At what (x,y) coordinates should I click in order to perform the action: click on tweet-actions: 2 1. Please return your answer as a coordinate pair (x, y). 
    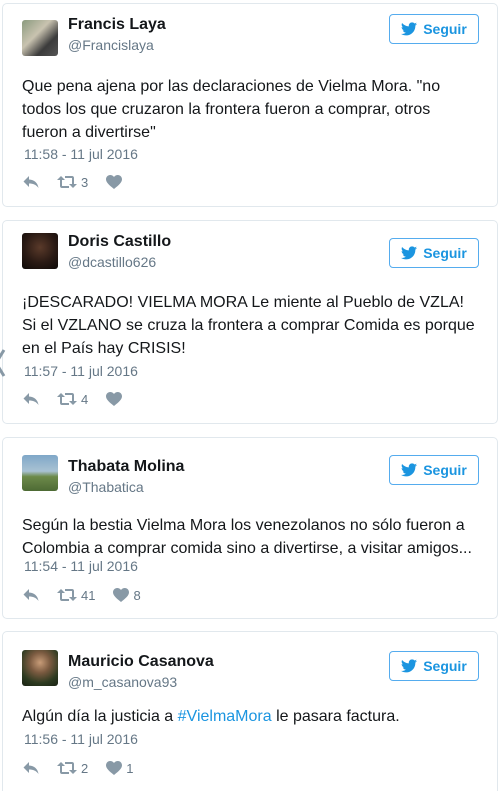
    Looking at the image, I should click on (87, 768).